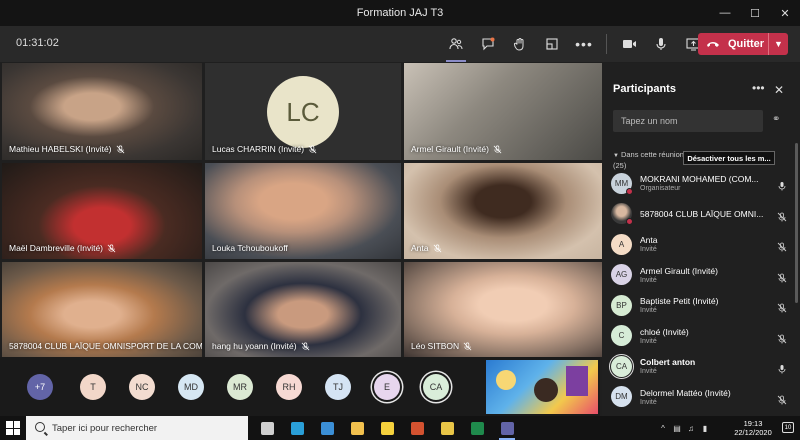  I want to click on volume-icon: ♫, so click(691, 428).